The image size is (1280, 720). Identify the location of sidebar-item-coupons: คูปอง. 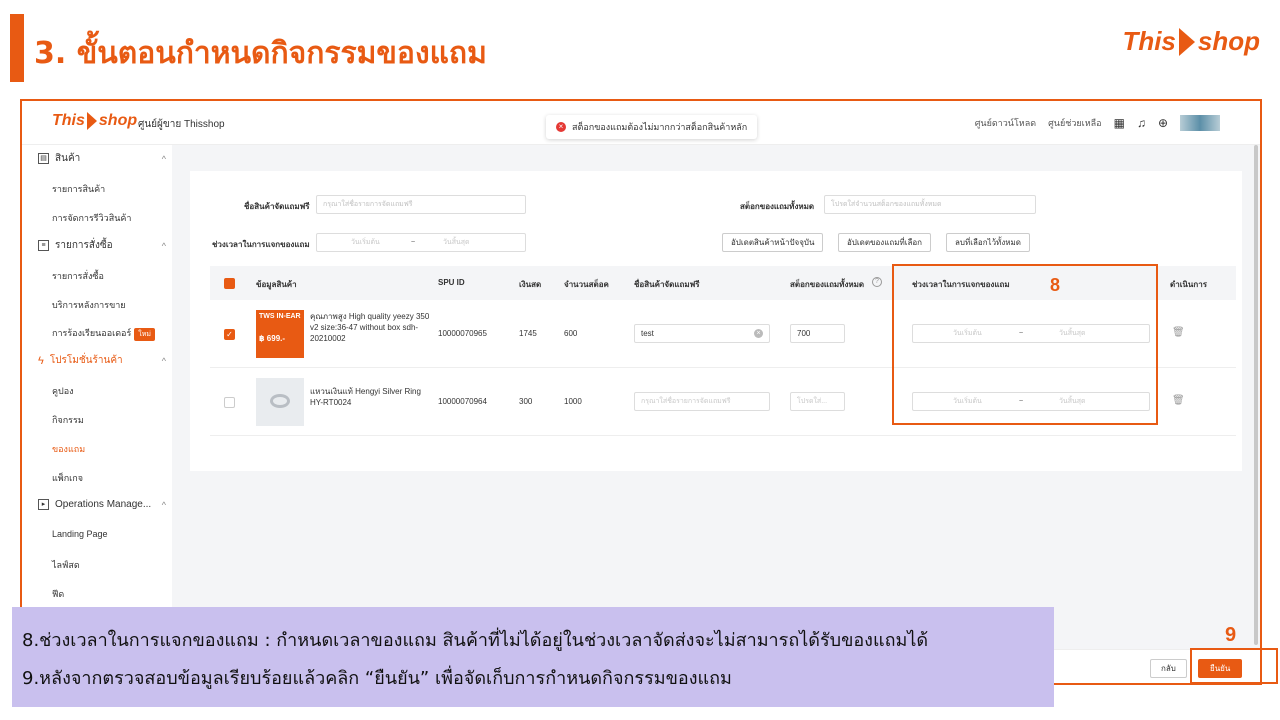
(63, 391).